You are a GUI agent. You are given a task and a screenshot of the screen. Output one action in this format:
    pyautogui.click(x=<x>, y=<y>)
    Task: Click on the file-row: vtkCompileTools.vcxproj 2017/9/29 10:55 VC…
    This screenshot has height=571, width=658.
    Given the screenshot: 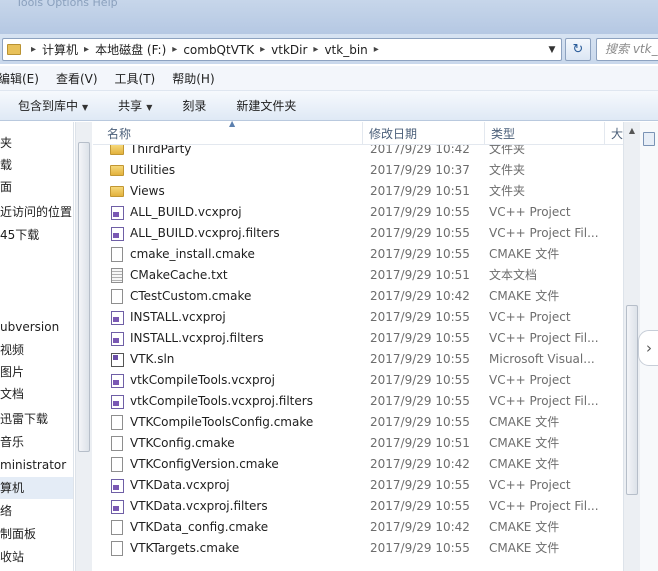 What is the action you would take?
    pyautogui.click(x=358, y=380)
    